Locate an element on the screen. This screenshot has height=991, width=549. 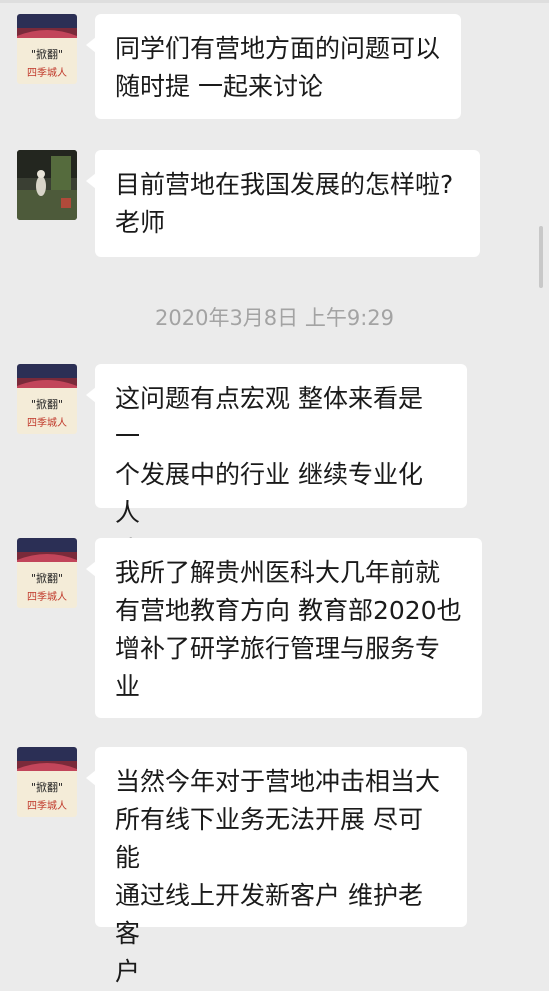
message-bubble: 同学们有营地方面的问题可以 随时提 一起来讨论 is located at coordinates (273, 66).